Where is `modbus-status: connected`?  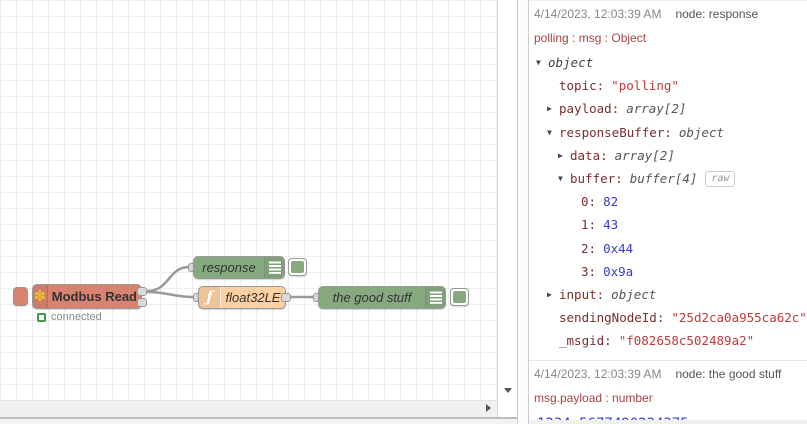
modbus-status: connected is located at coordinates (69, 317).